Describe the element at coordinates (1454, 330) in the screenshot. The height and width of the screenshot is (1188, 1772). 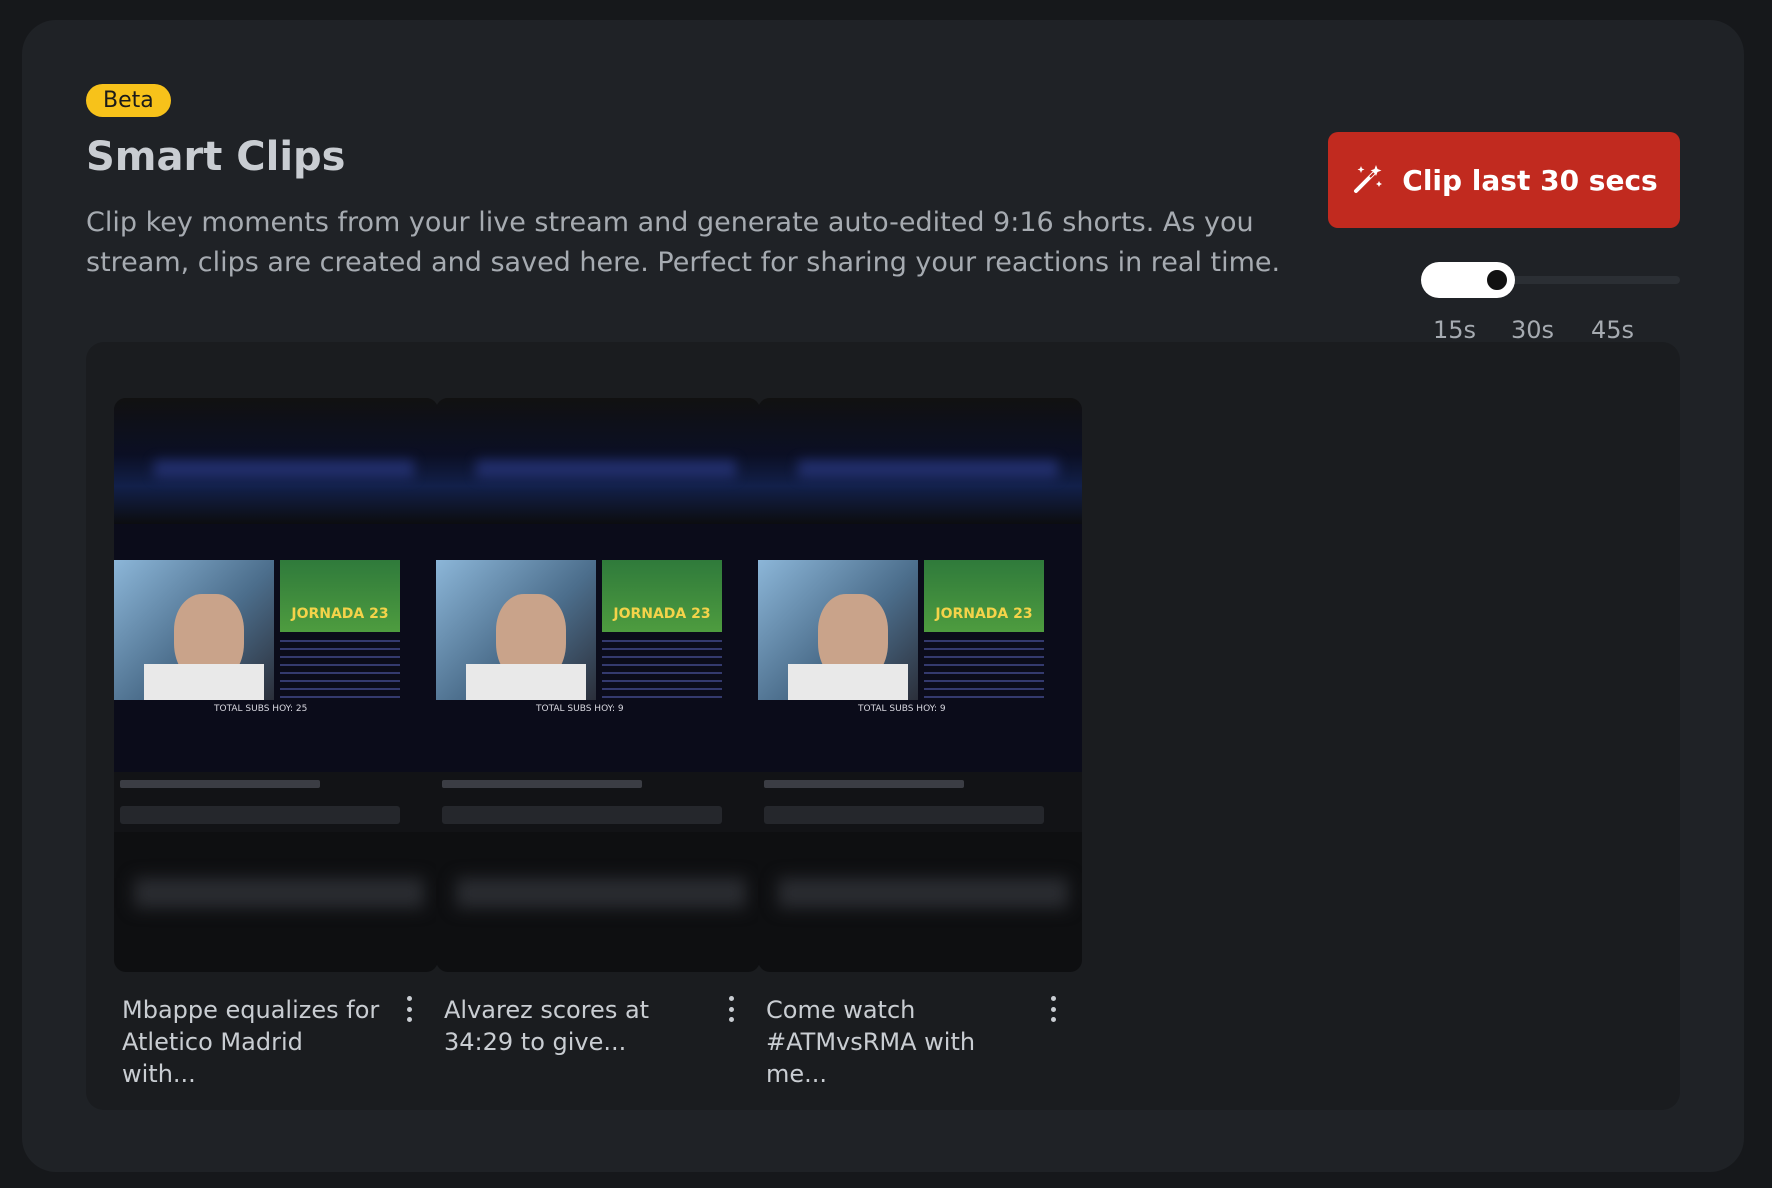
I see `slider-label-15s: 15s` at that location.